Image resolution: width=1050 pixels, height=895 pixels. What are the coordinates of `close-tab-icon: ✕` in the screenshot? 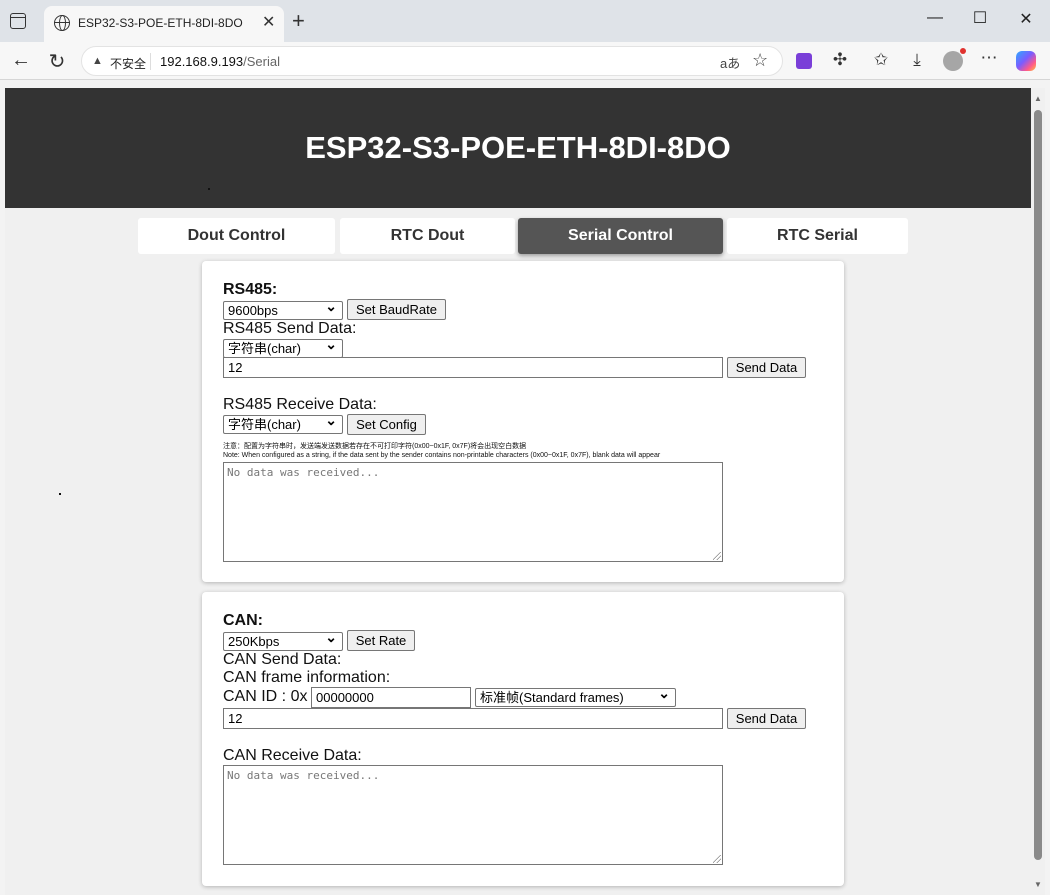 It's located at (268, 22).